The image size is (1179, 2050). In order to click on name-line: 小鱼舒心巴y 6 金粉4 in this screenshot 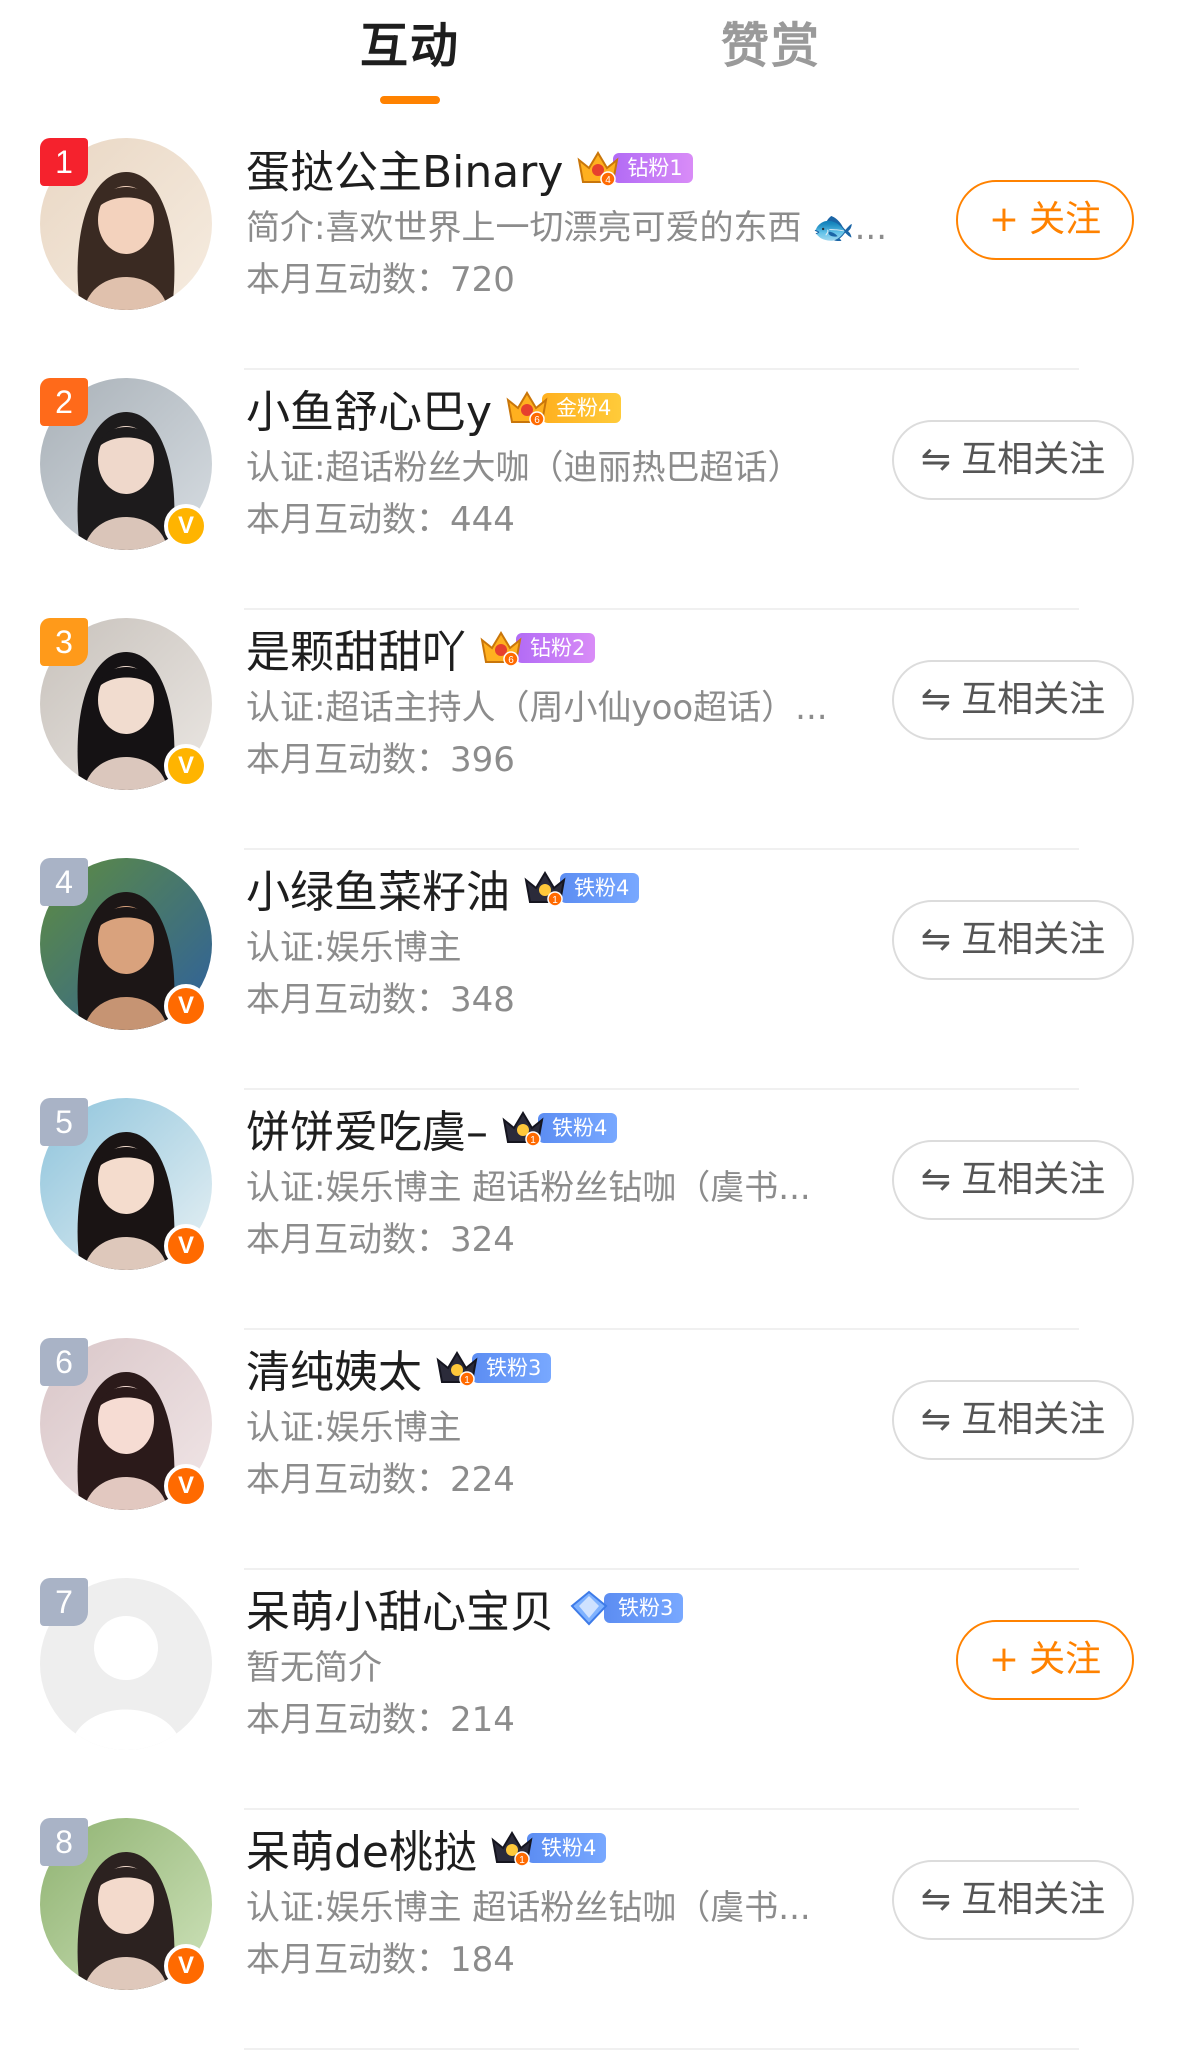, I will do `click(434, 409)`.